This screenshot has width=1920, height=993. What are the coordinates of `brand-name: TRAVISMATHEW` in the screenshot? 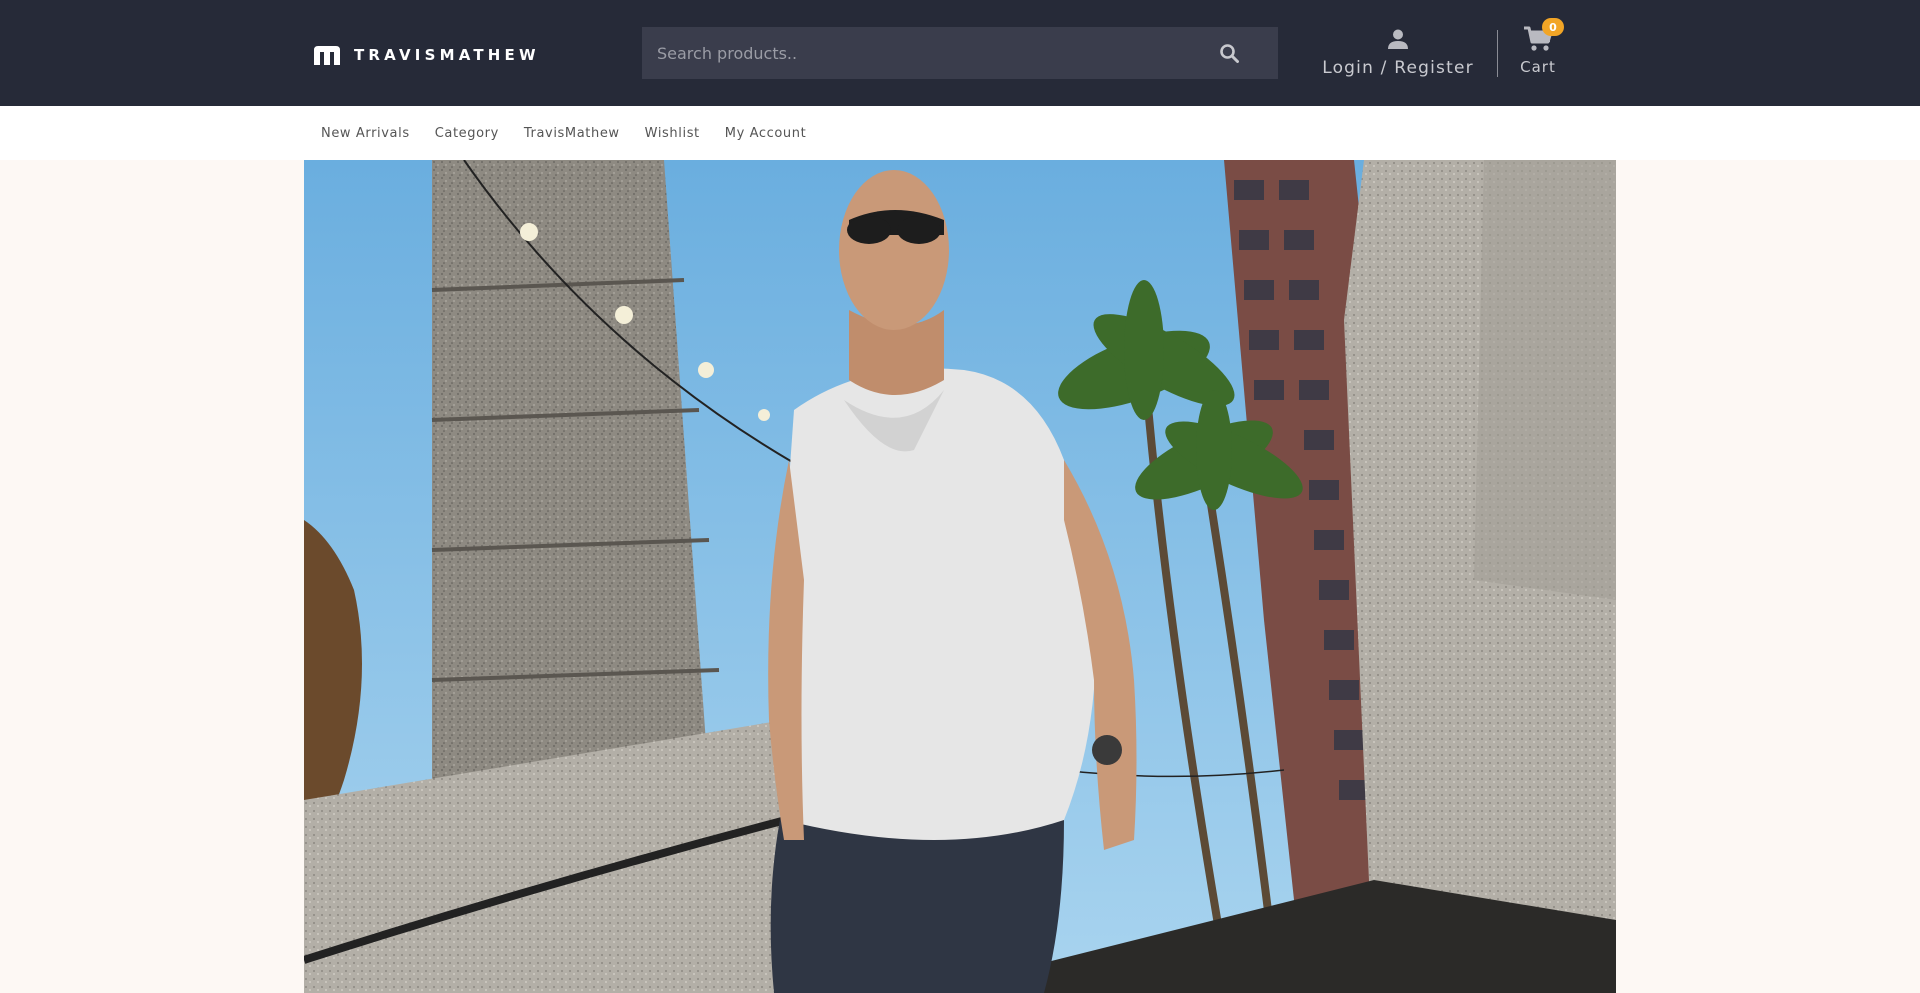 It's located at (447, 55).